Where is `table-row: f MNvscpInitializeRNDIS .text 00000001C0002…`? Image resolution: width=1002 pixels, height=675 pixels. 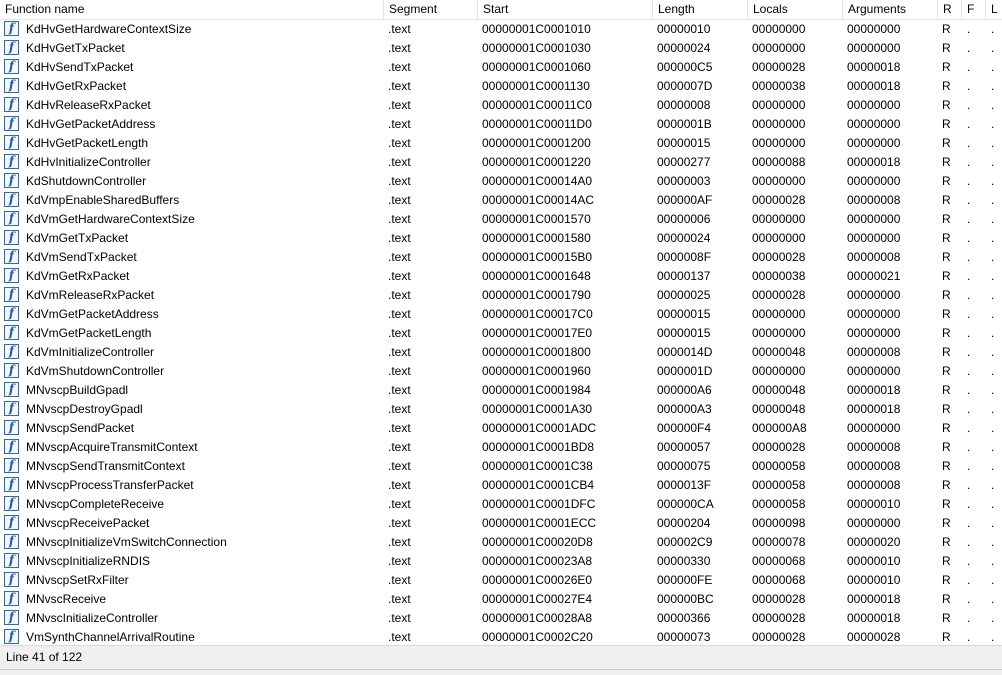
table-row: f MNvscpInitializeRNDIS .text 00000001C0002… is located at coordinates (501, 561).